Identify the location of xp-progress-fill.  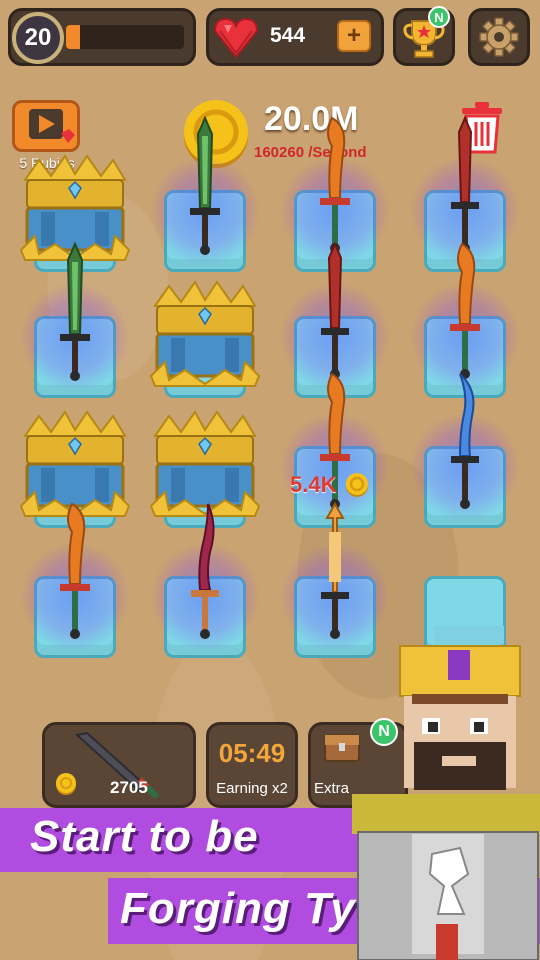
(73, 37).